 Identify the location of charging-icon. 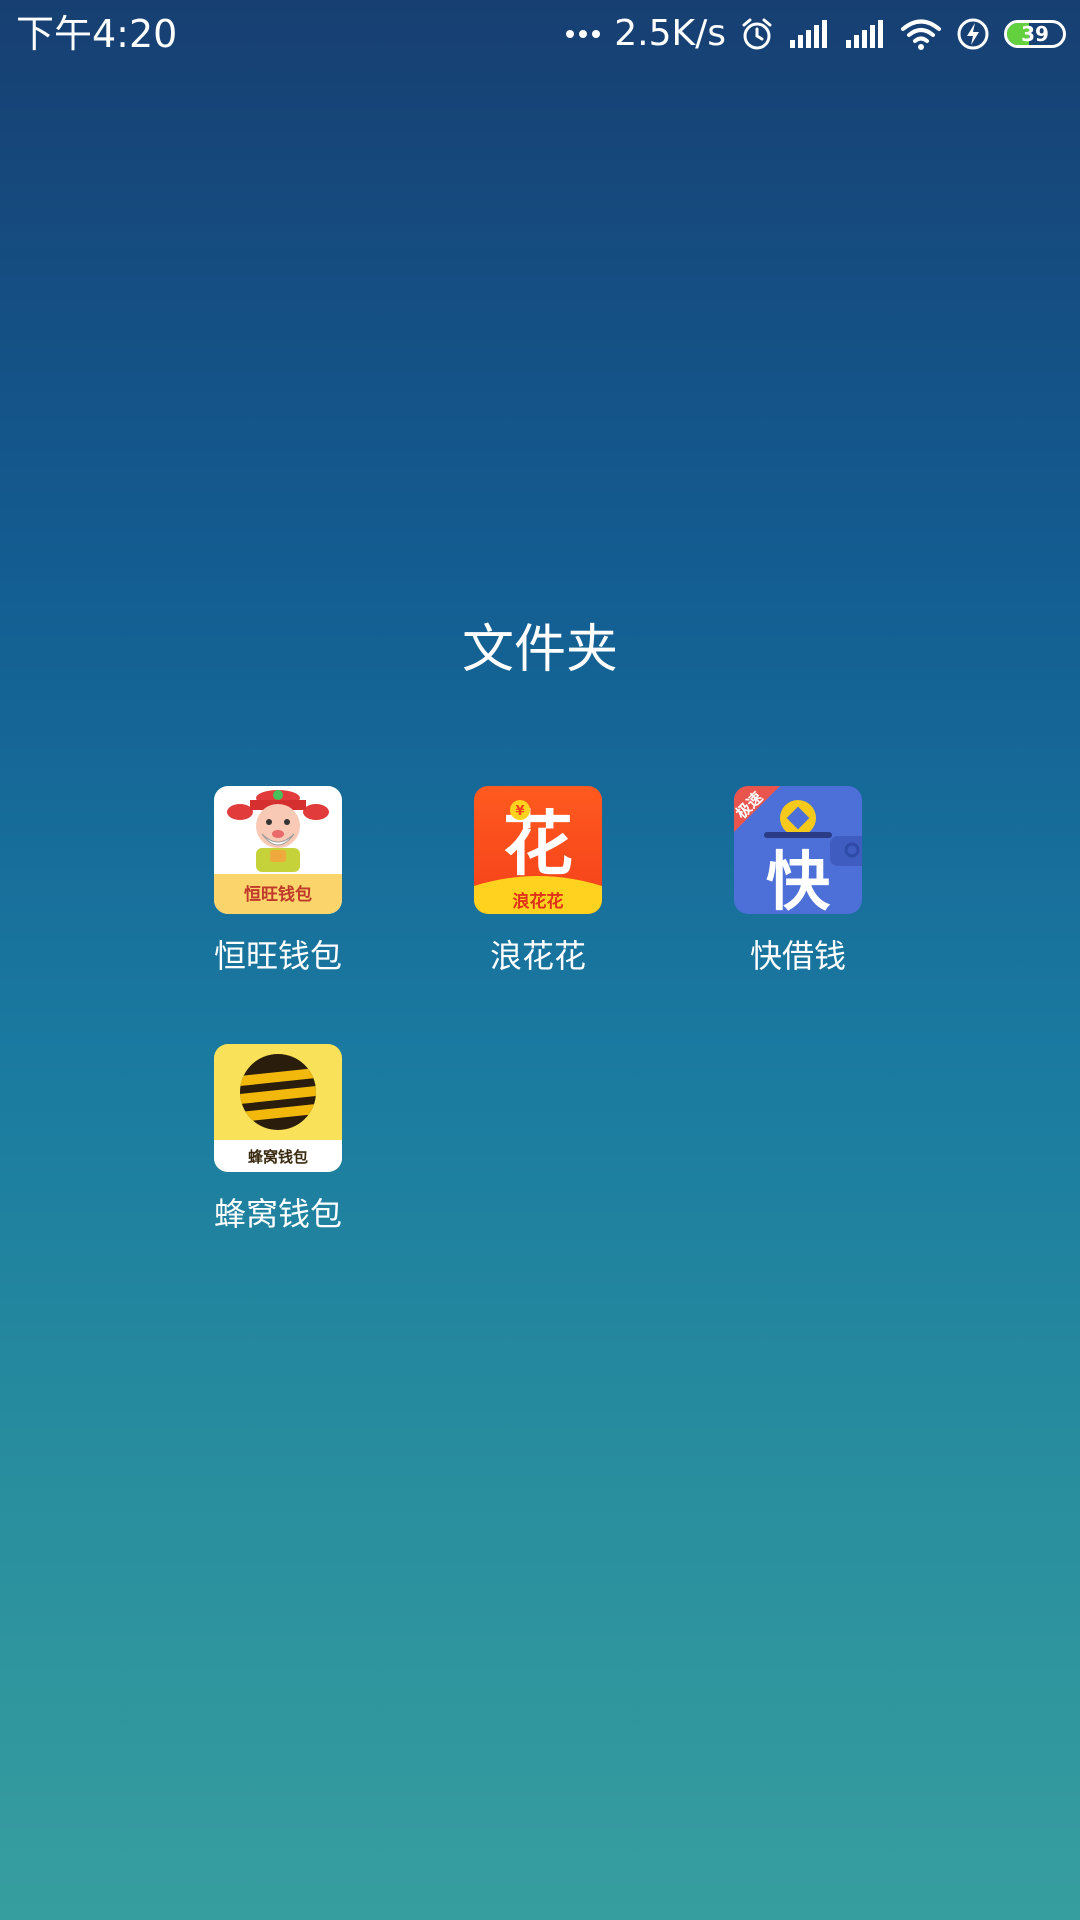
(973, 34).